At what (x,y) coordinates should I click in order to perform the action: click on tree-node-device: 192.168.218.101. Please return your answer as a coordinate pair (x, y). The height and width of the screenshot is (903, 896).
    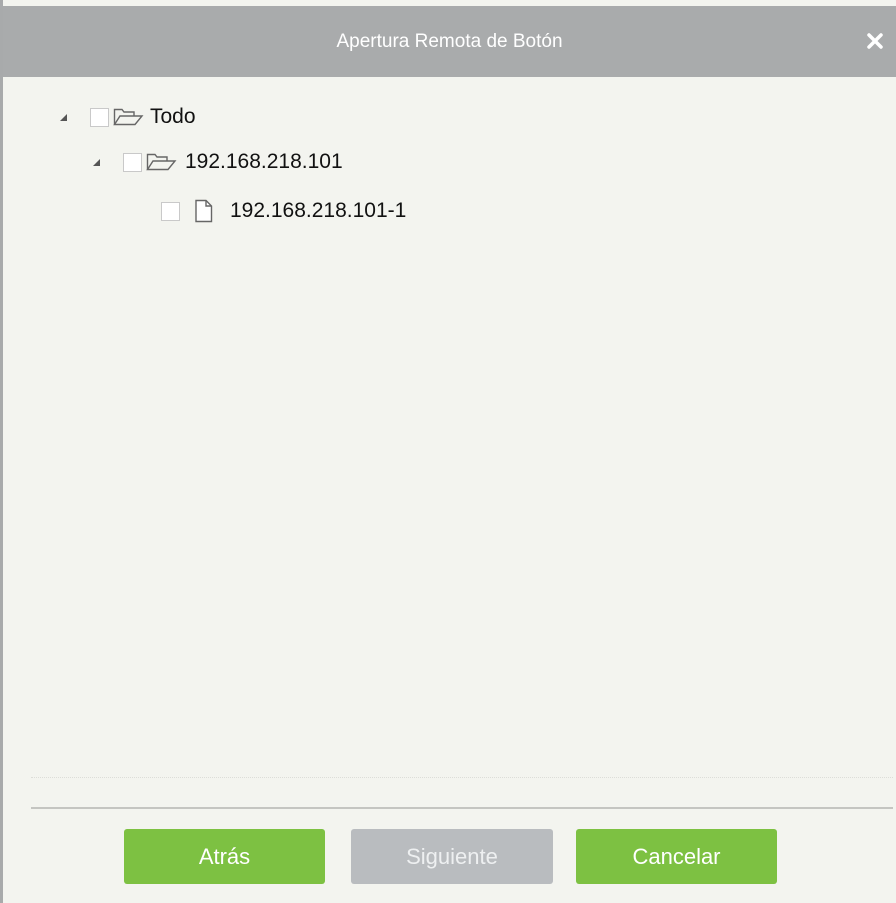
    Looking at the image, I should click on (215, 162).